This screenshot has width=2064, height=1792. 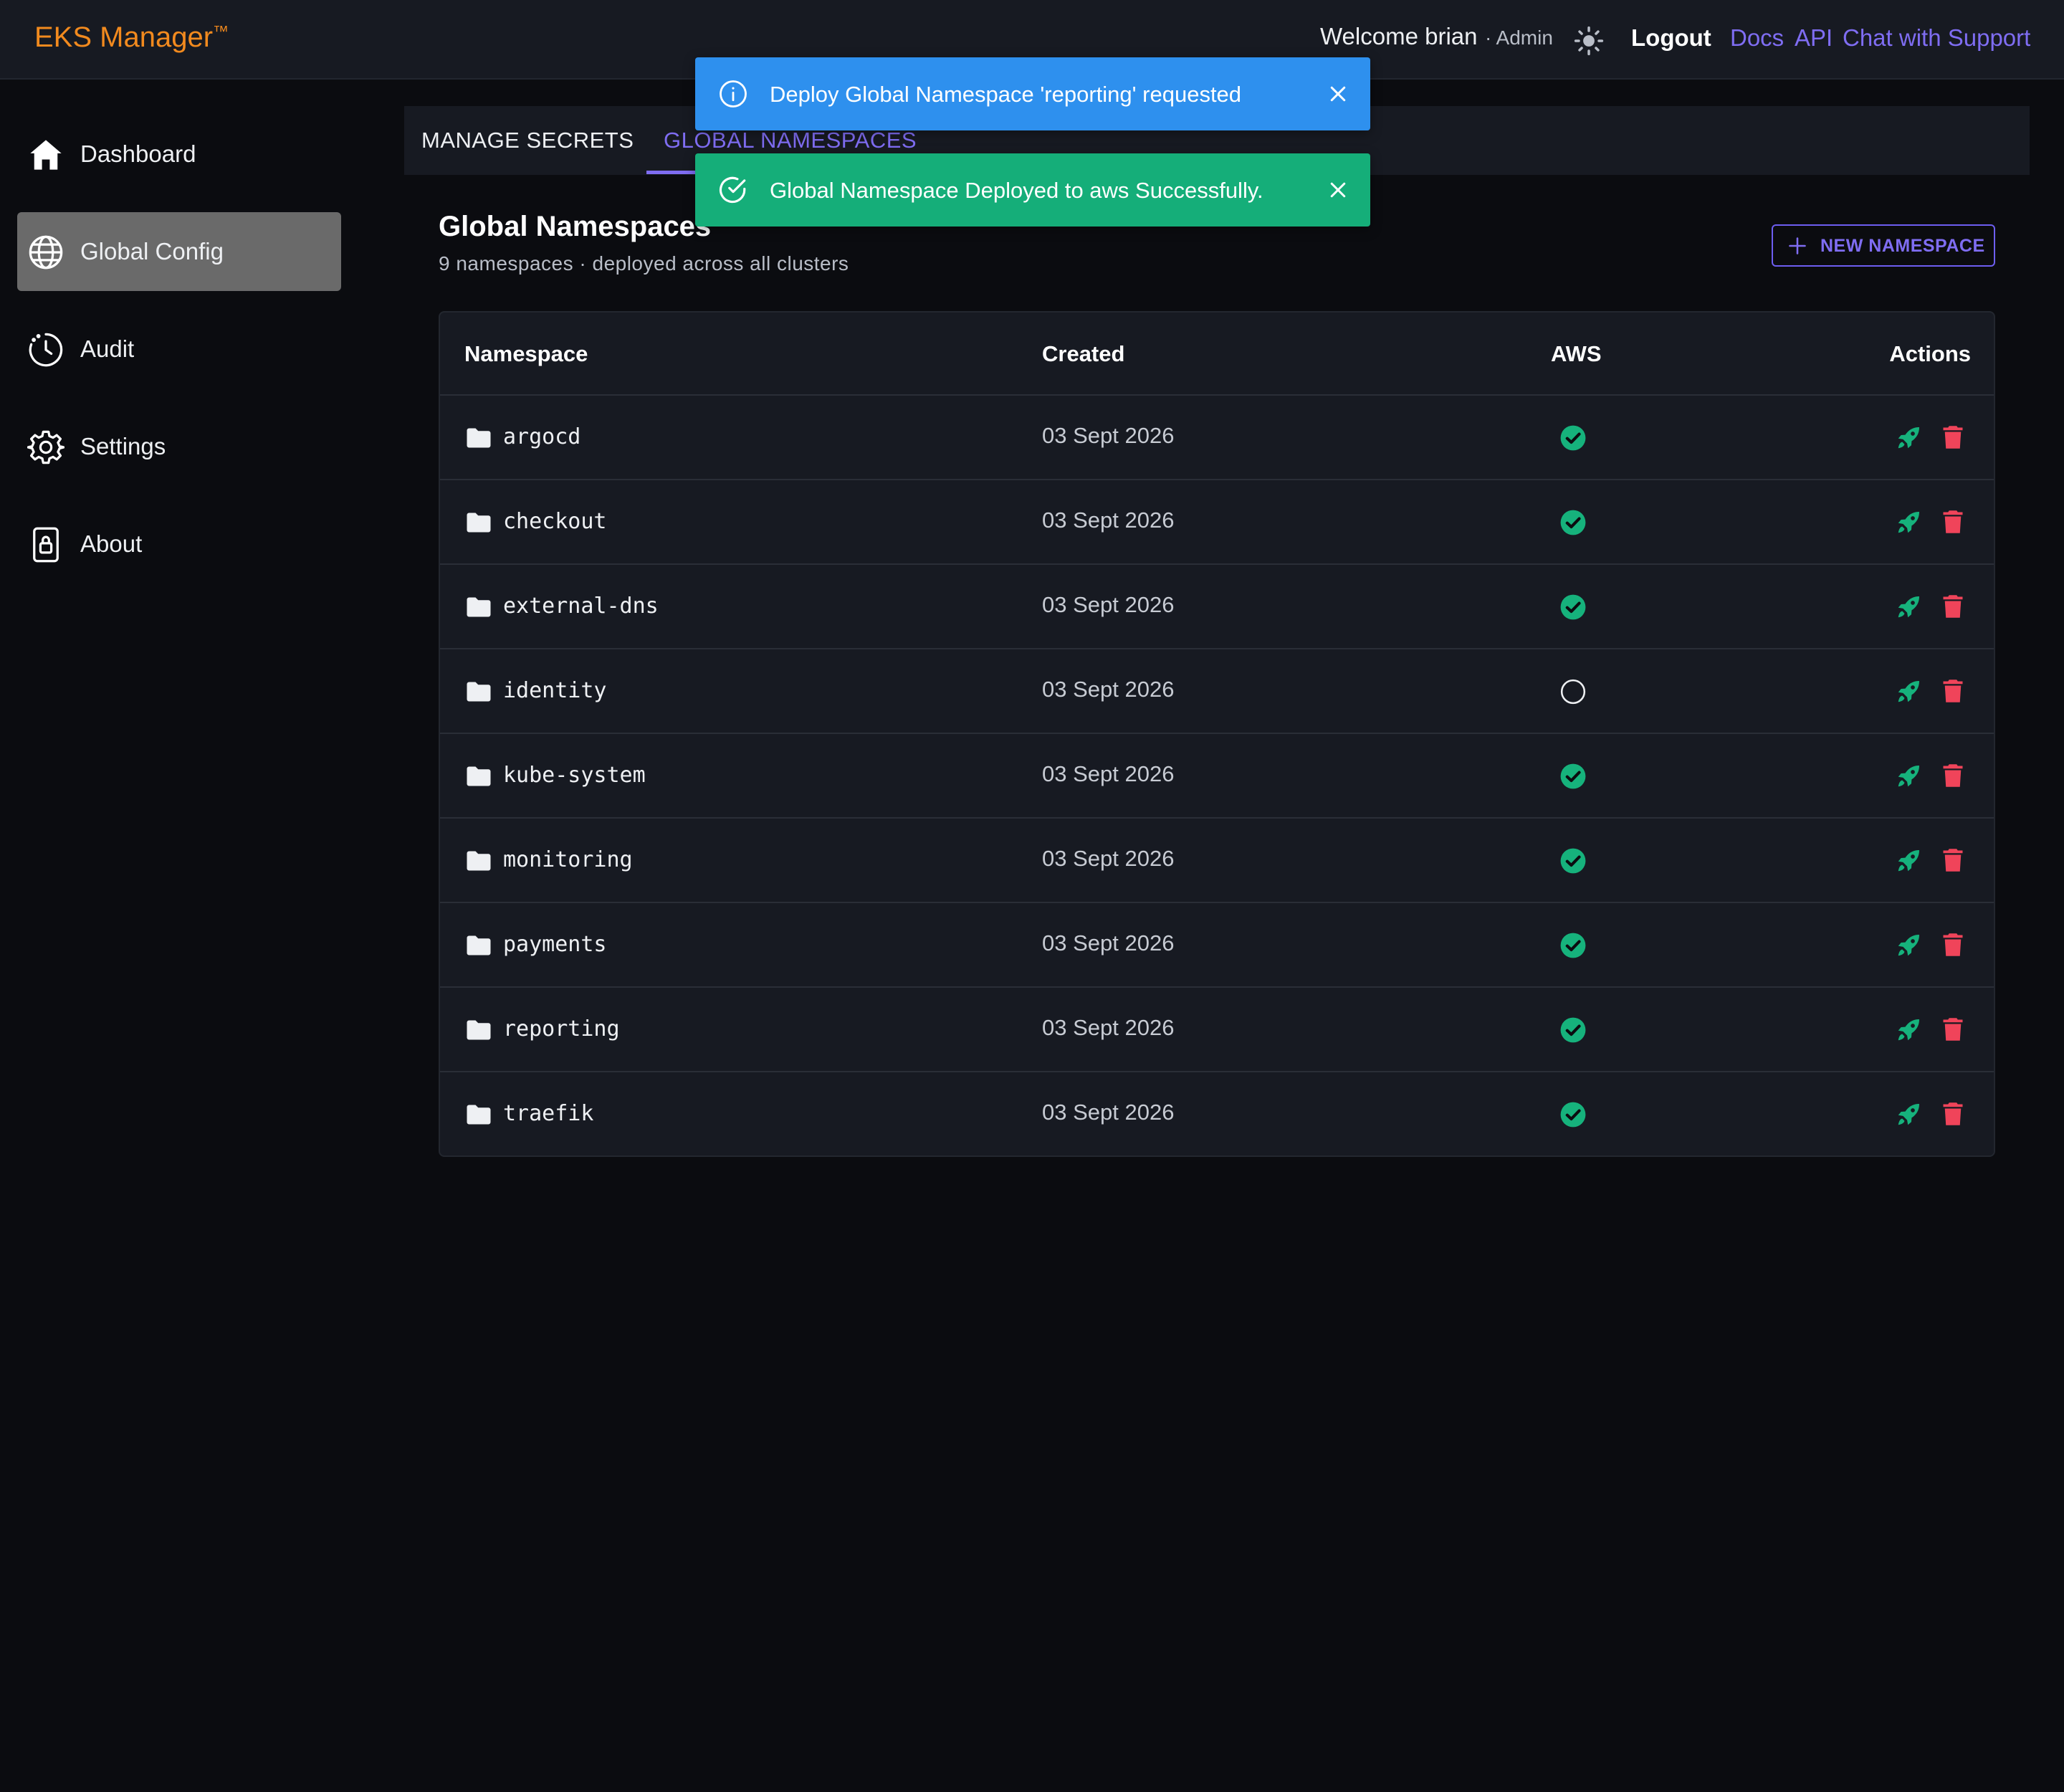 I want to click on logout-button: Logout, so click(x=1671, y=38).